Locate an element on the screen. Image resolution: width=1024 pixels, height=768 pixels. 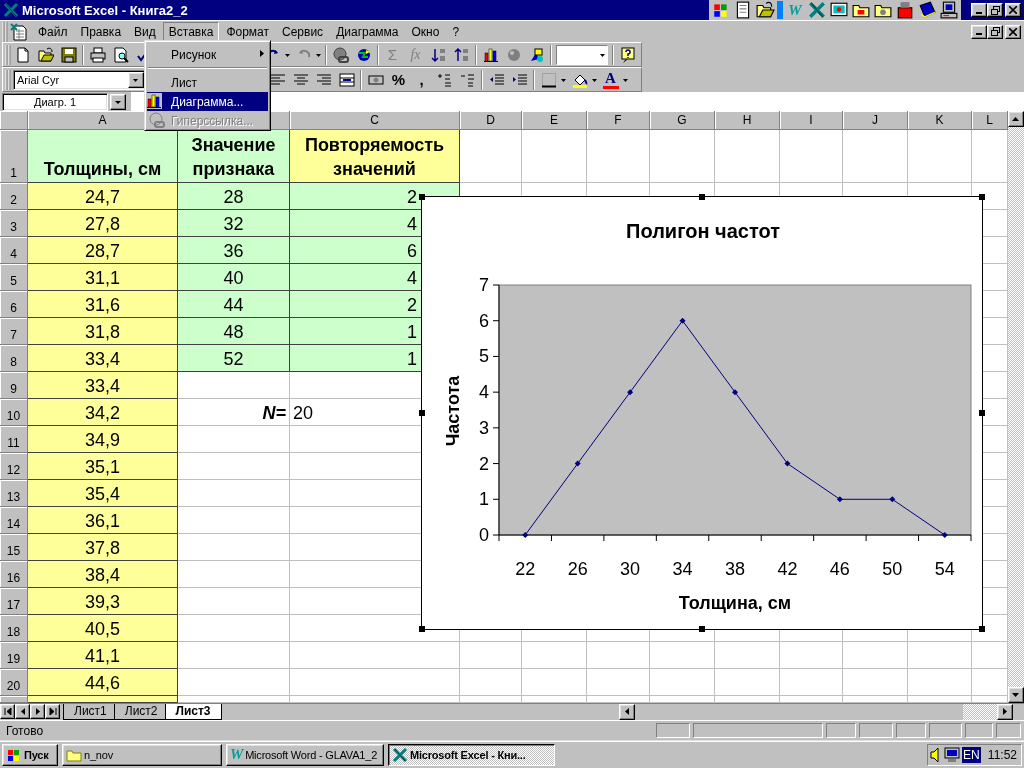
table-cell: Повторяемость значений is located at coordinates (375, 156).